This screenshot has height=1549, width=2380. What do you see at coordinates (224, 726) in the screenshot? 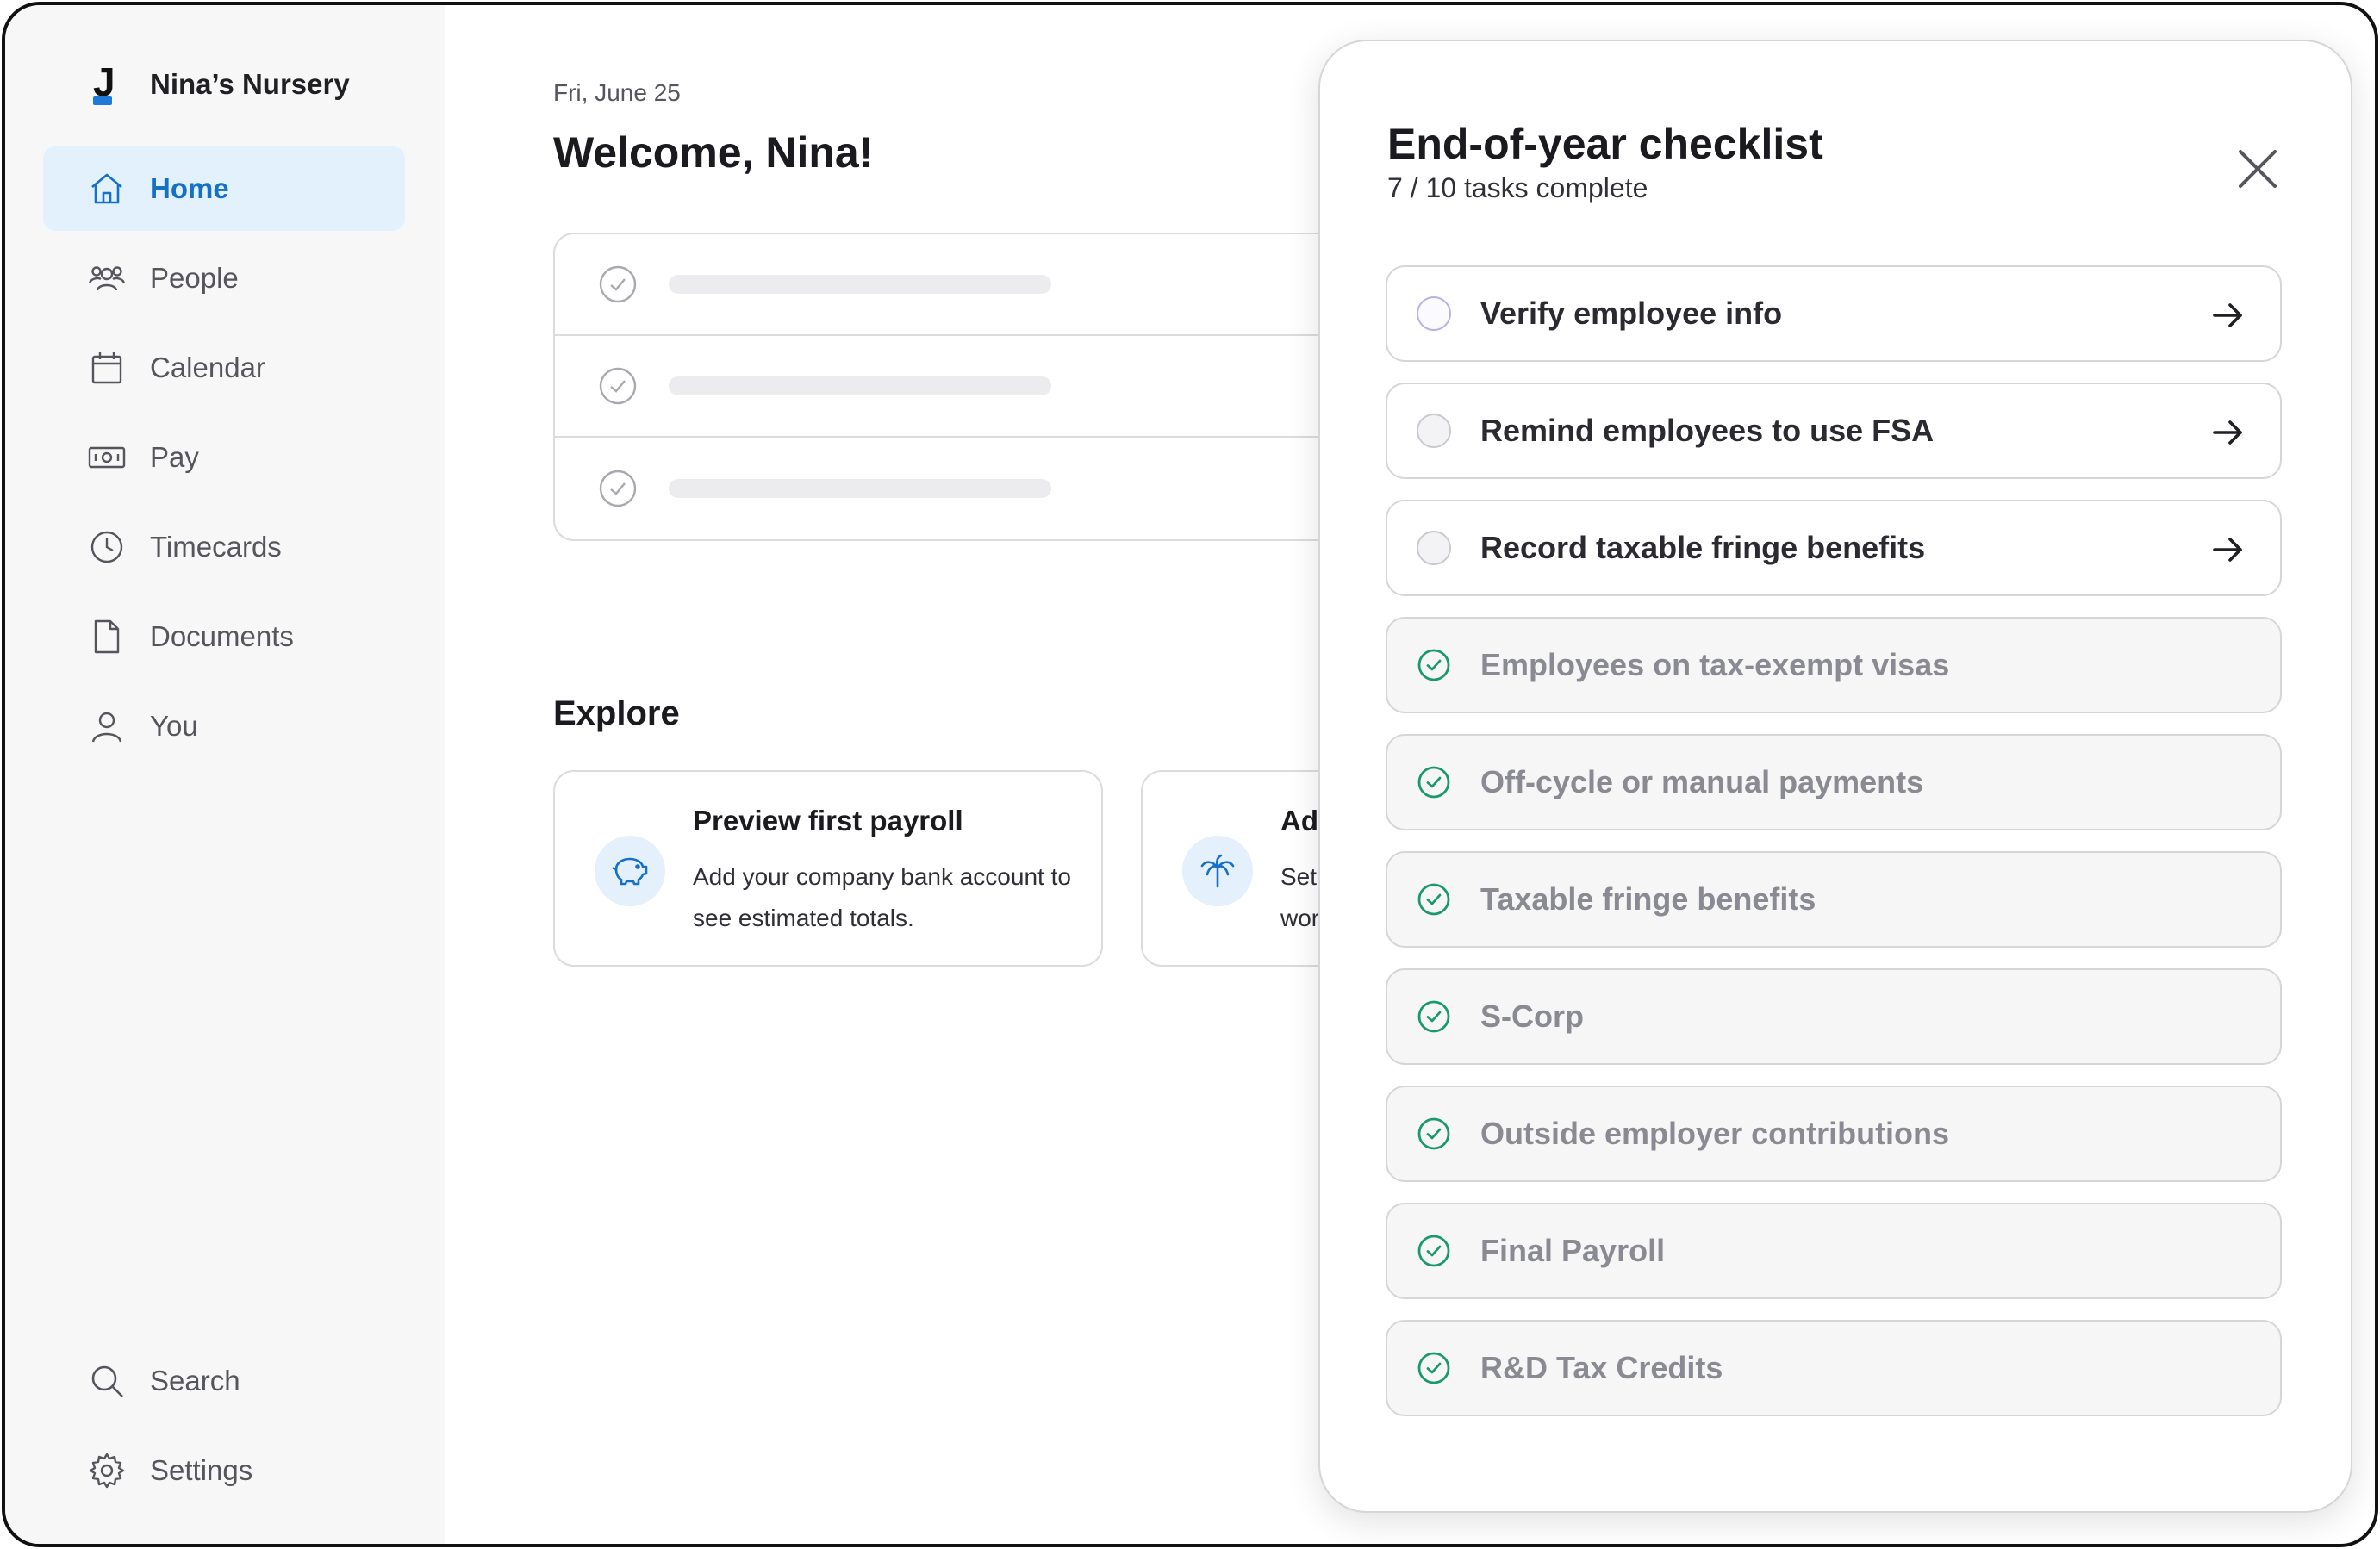
I see `sidebar-item-you: You` at bounding box center [224, 726].